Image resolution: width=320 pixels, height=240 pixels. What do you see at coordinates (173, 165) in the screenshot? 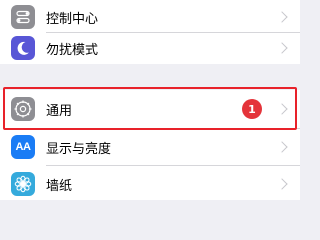
I see `separator` at bounding box center [173, 165].